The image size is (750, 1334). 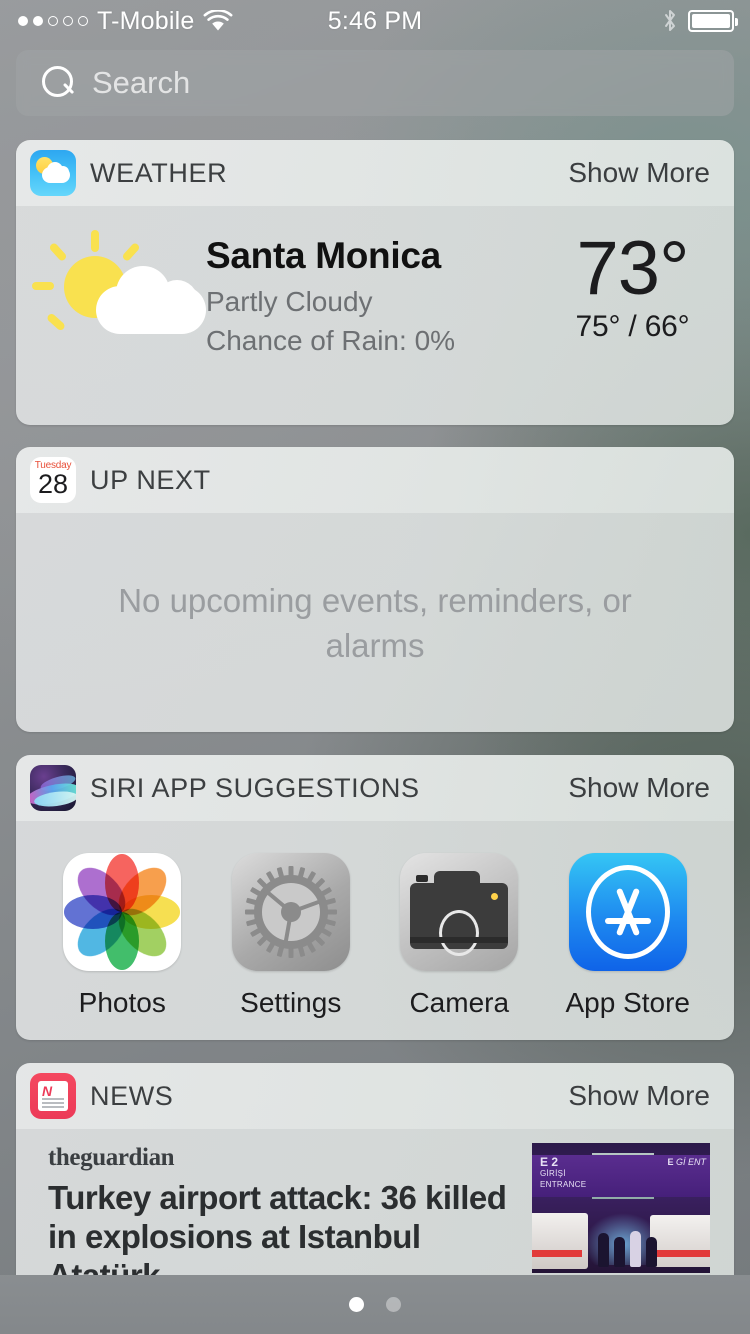 I want to click on app-suggestion-appstore: App Store, so click(x=628, y=936).